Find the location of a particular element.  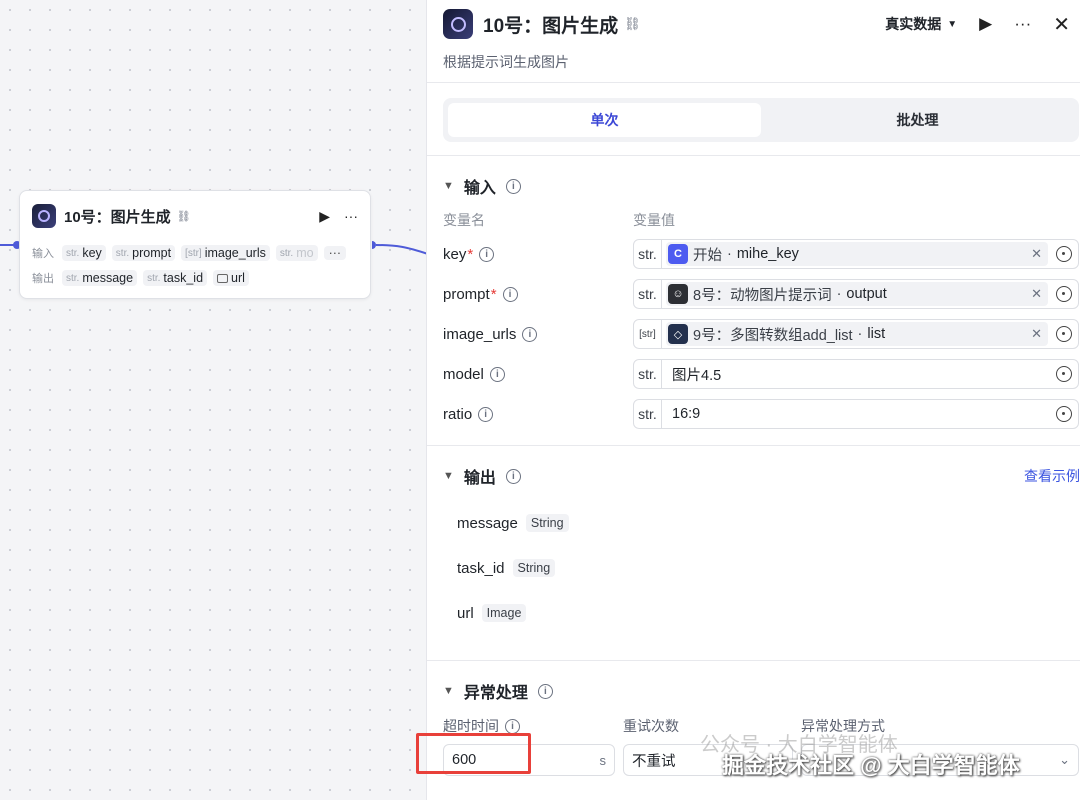

variable-value-field: str. ☺ 8号：动物图片提示词 · output ✕ is located at coordinates (856, 294).